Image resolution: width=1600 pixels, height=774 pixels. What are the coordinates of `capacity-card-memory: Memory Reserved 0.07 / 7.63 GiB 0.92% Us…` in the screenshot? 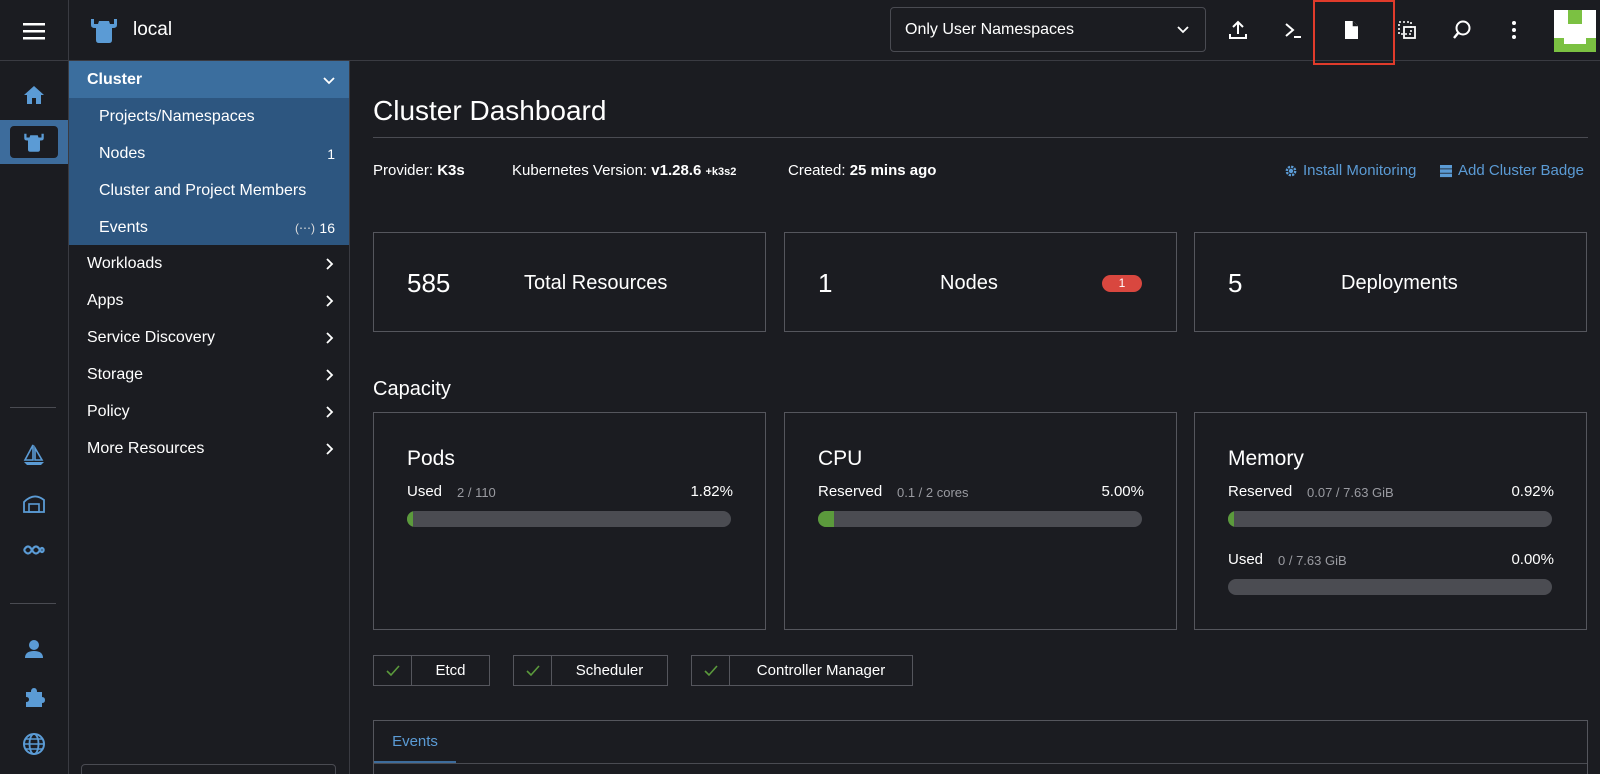 It's located at (1390, 521).